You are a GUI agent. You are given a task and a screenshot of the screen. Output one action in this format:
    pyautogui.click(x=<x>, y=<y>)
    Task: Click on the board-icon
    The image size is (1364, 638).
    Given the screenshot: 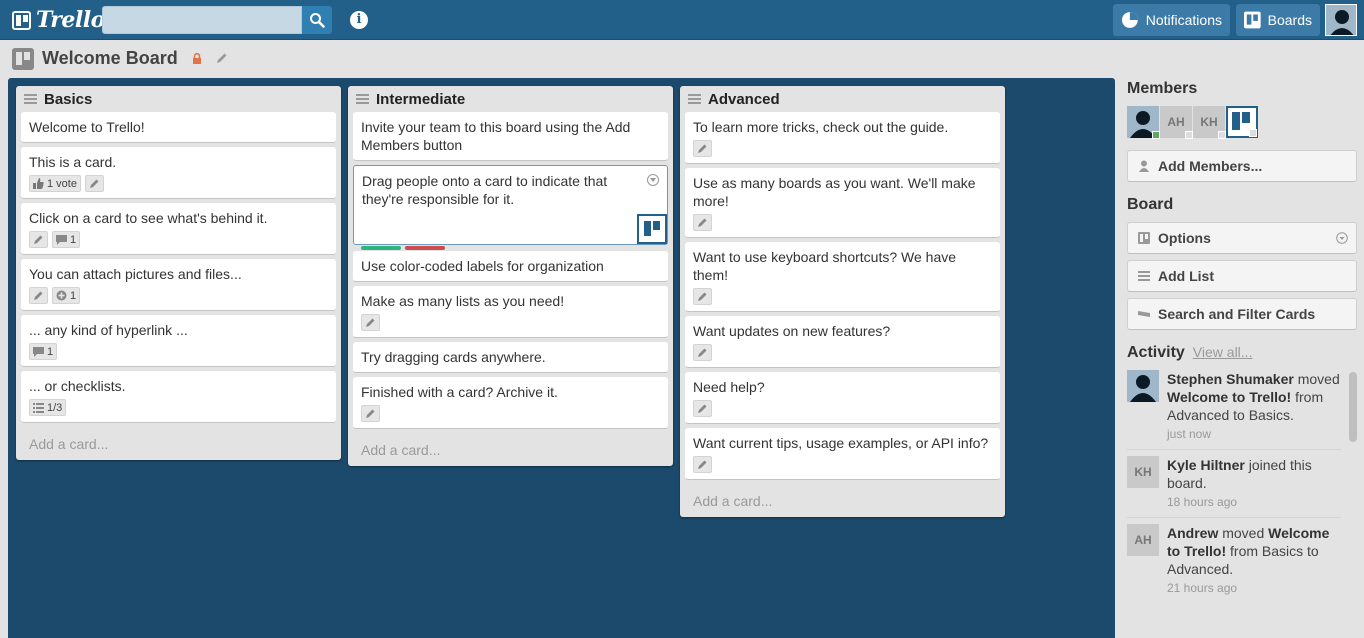 What is the action you would take?
    pyautogui.click(x=23, y=59)
    